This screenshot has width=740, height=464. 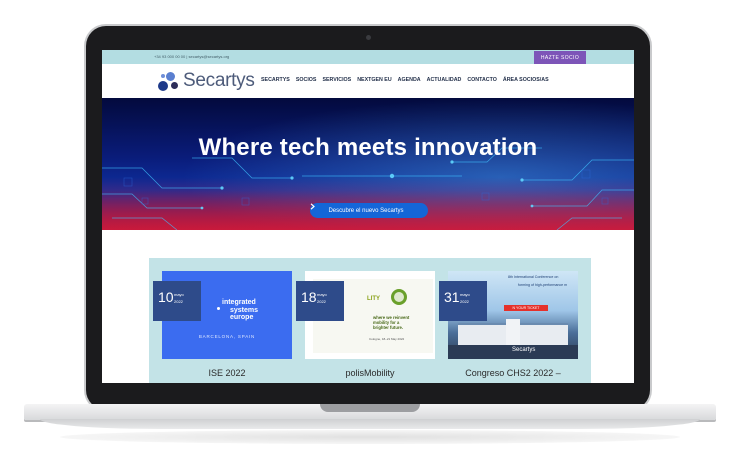 I want to click on chs2-line2: forming of high-performance m, so click(x=543, y=285).